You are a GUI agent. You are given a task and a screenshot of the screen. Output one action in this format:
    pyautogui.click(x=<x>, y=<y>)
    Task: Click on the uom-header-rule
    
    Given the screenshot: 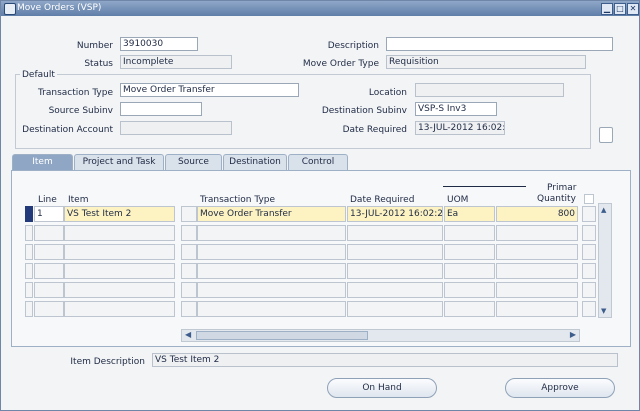 What is the action you would take?
    pyautogui.click(x=484, y=186)
    